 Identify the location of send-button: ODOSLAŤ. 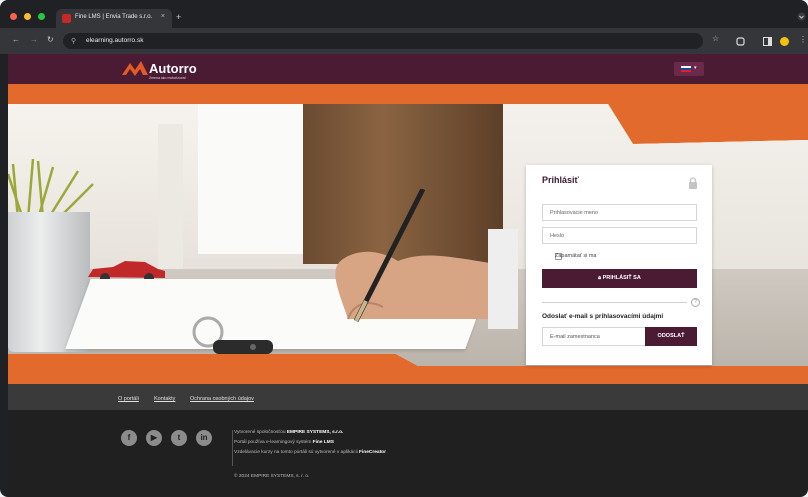
(671, 336).